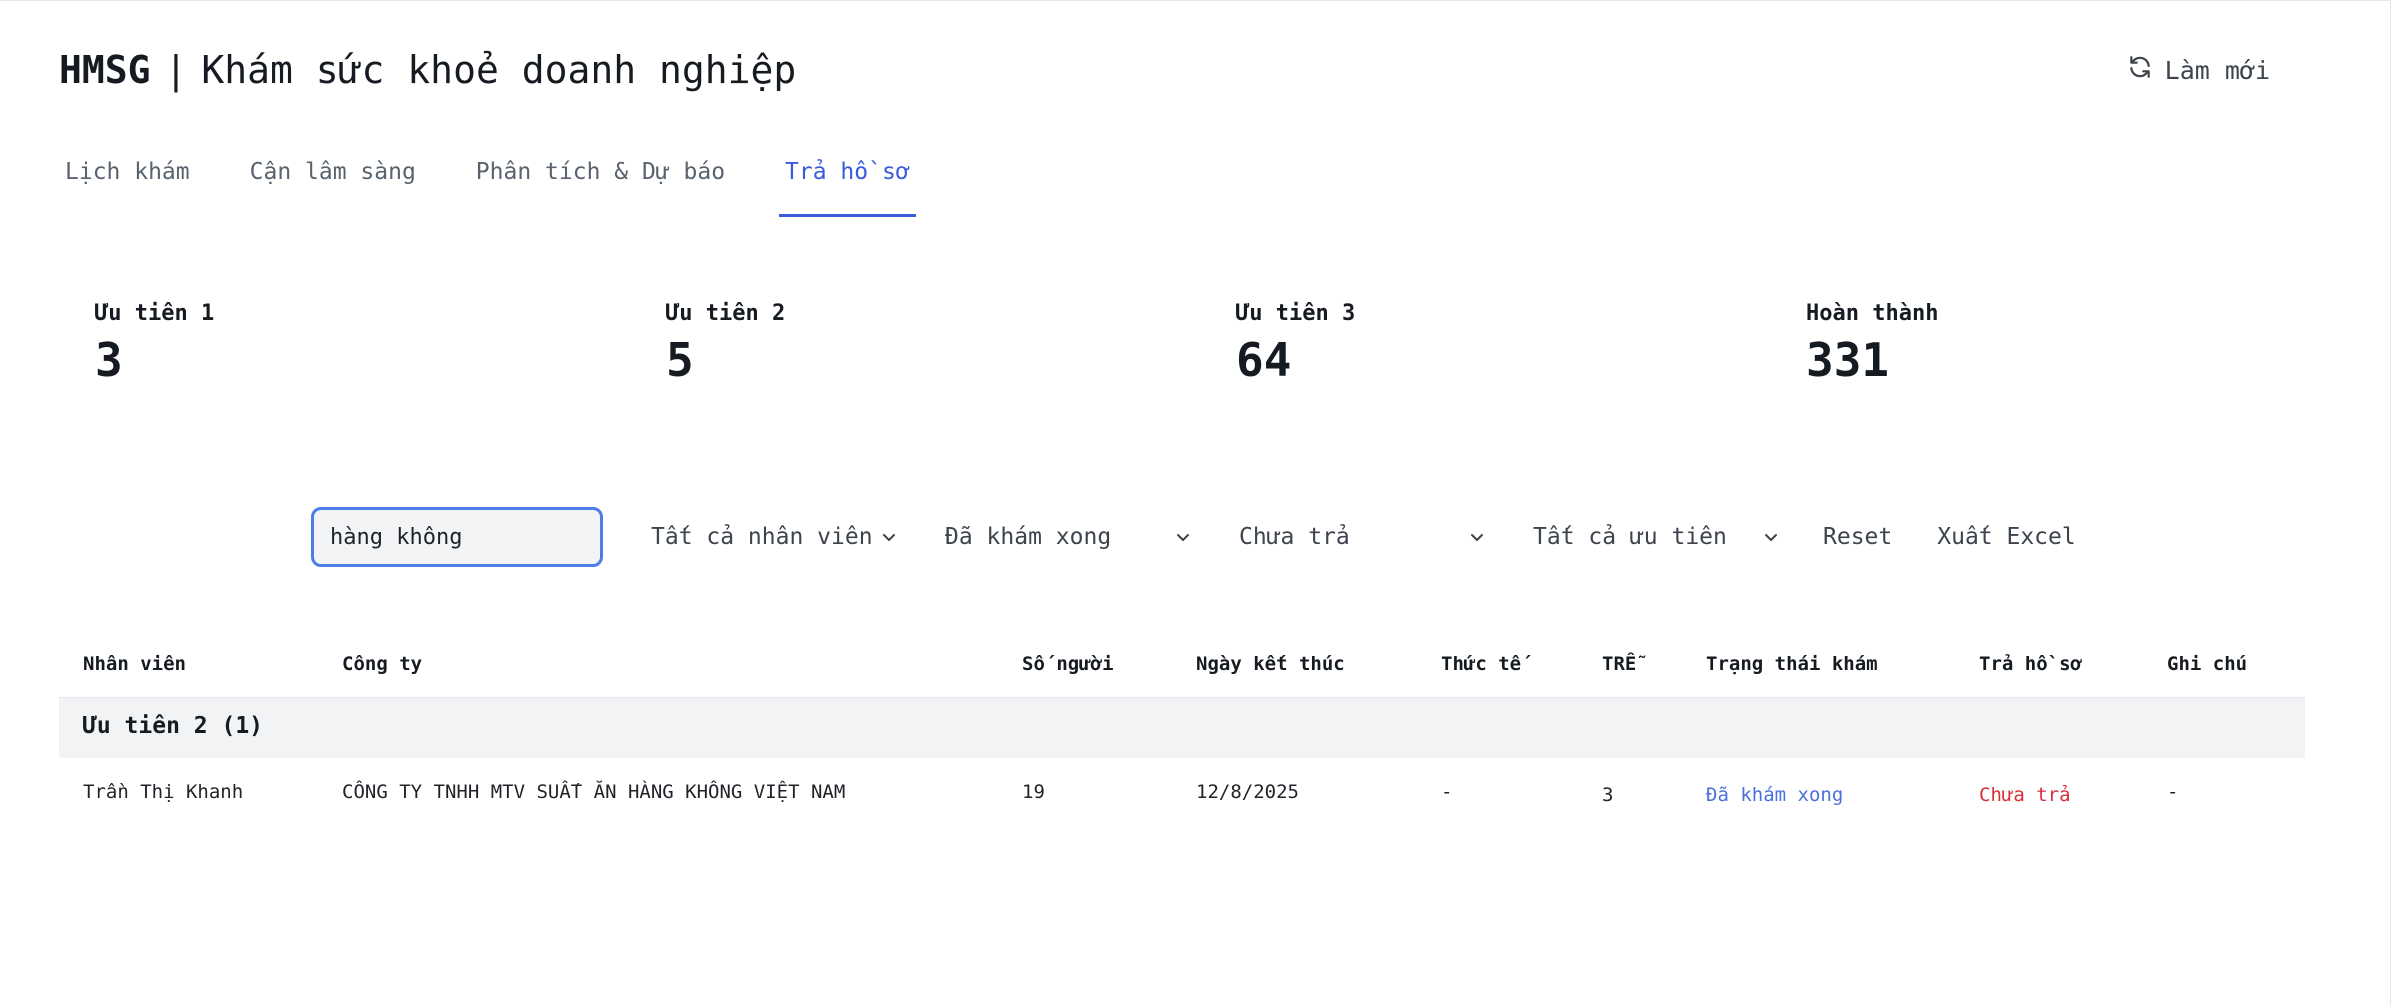  What do you see at coordinates (1296, 313) in the screenshot?
I see `stat-label: Ưu tiên 3` at bounding box center [1296, 313].